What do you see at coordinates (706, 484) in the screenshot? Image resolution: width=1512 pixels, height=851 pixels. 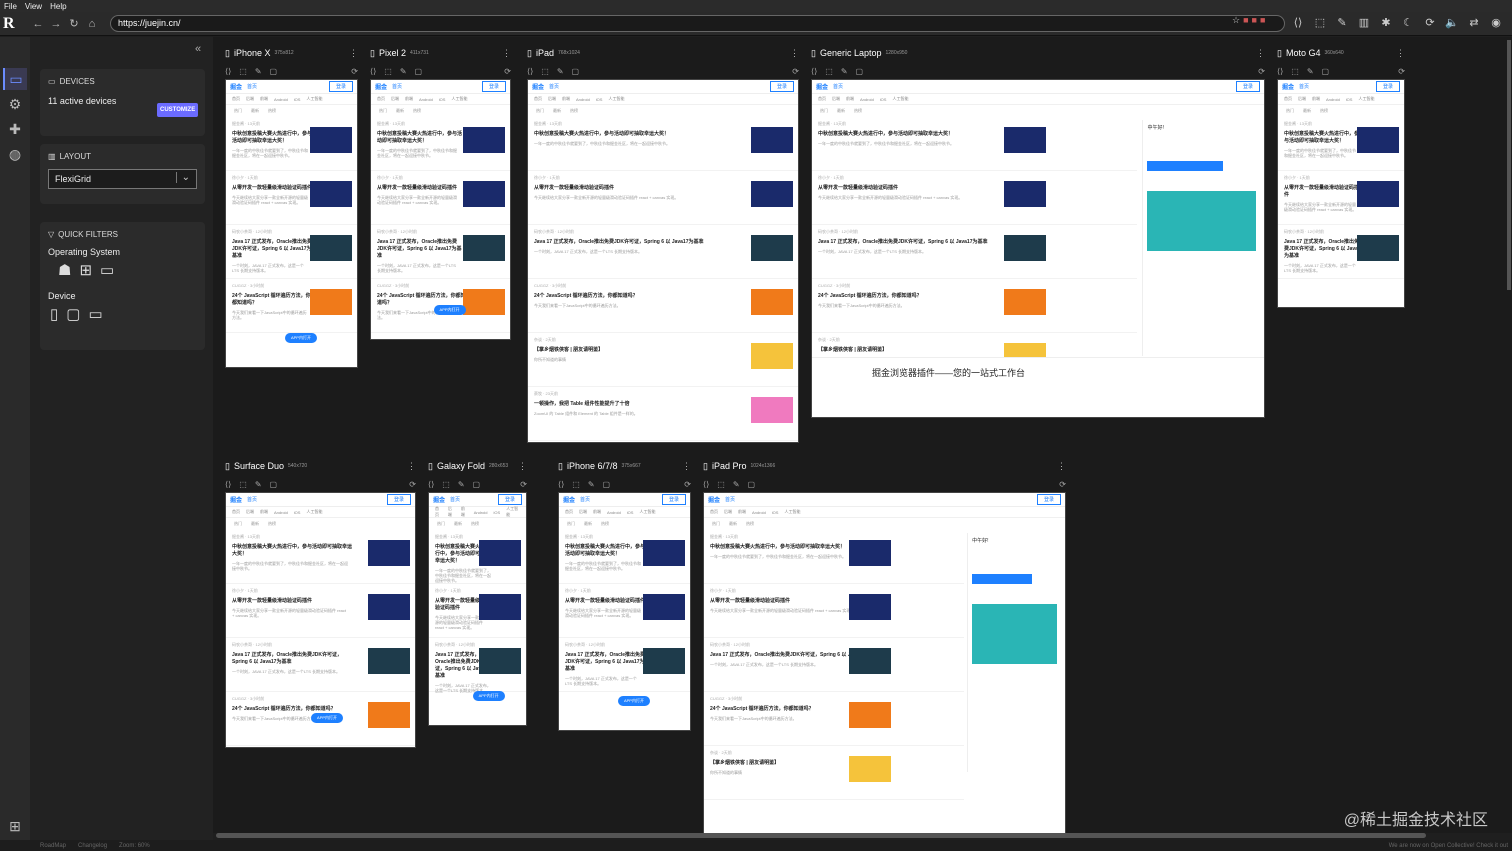 I see `code-icon: ⟨⟩` at bounding box center [706, 484].